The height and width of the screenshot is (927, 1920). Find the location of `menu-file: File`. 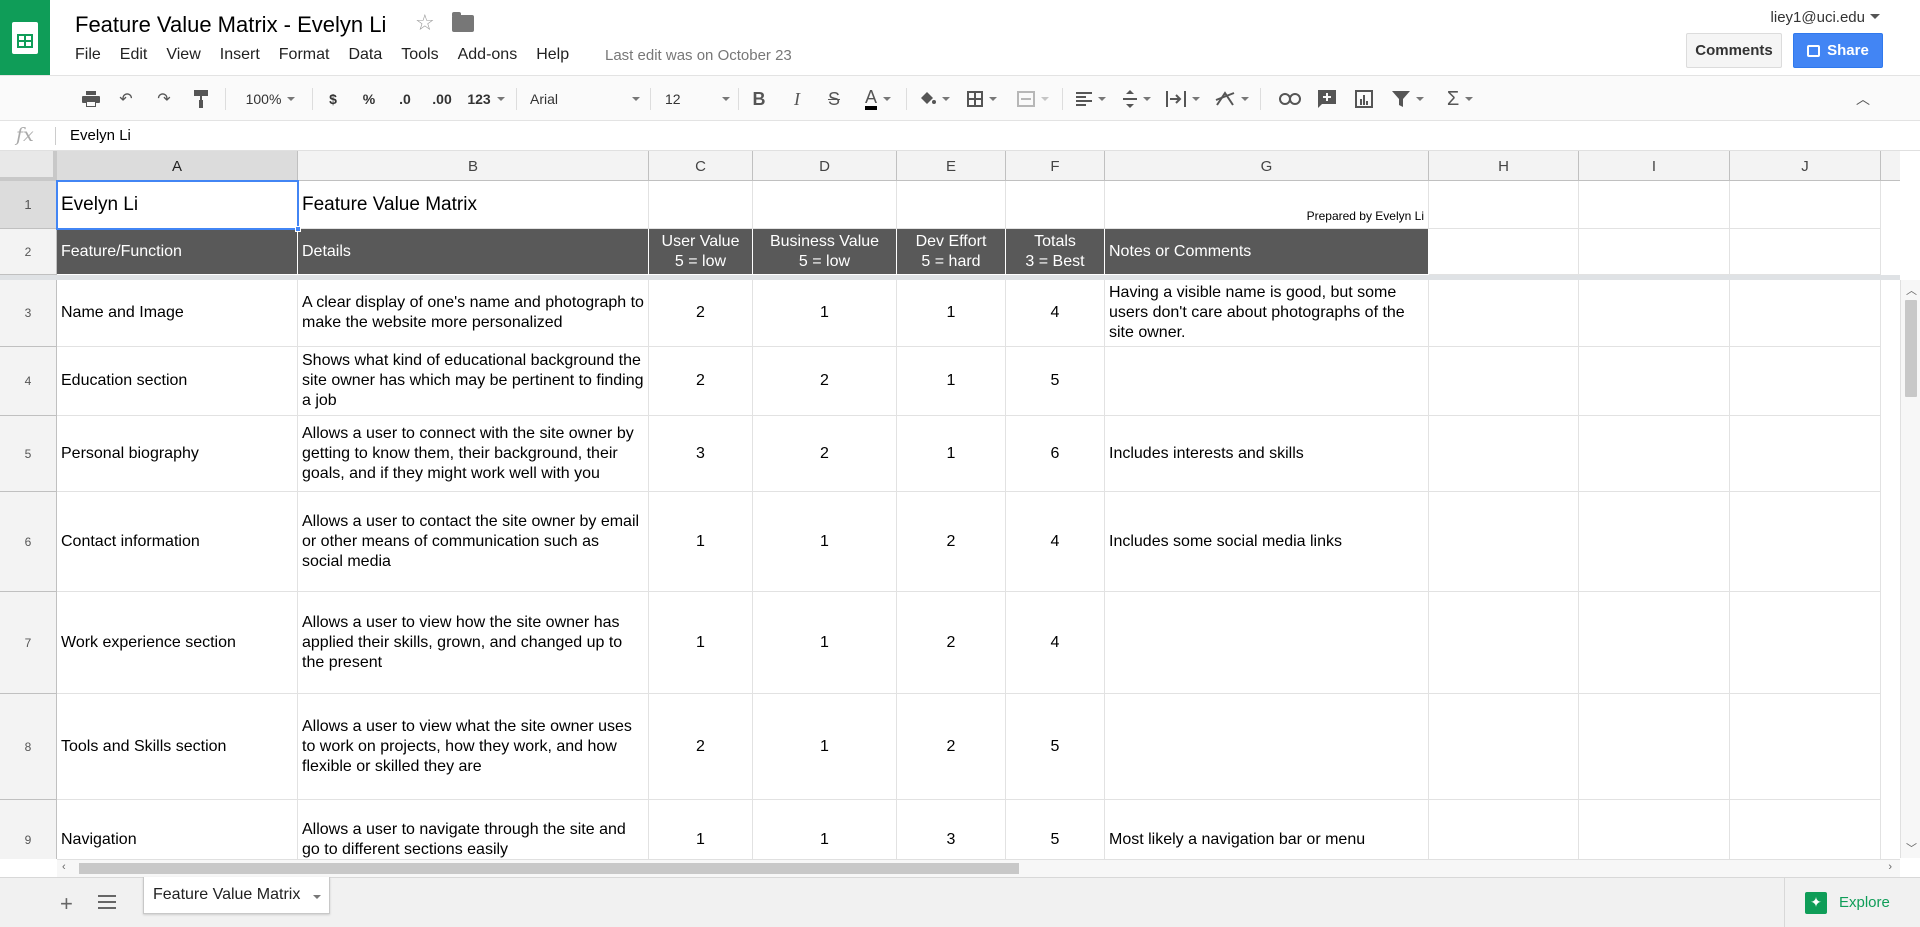

menu-file: File is located at coordinates (88, 55).